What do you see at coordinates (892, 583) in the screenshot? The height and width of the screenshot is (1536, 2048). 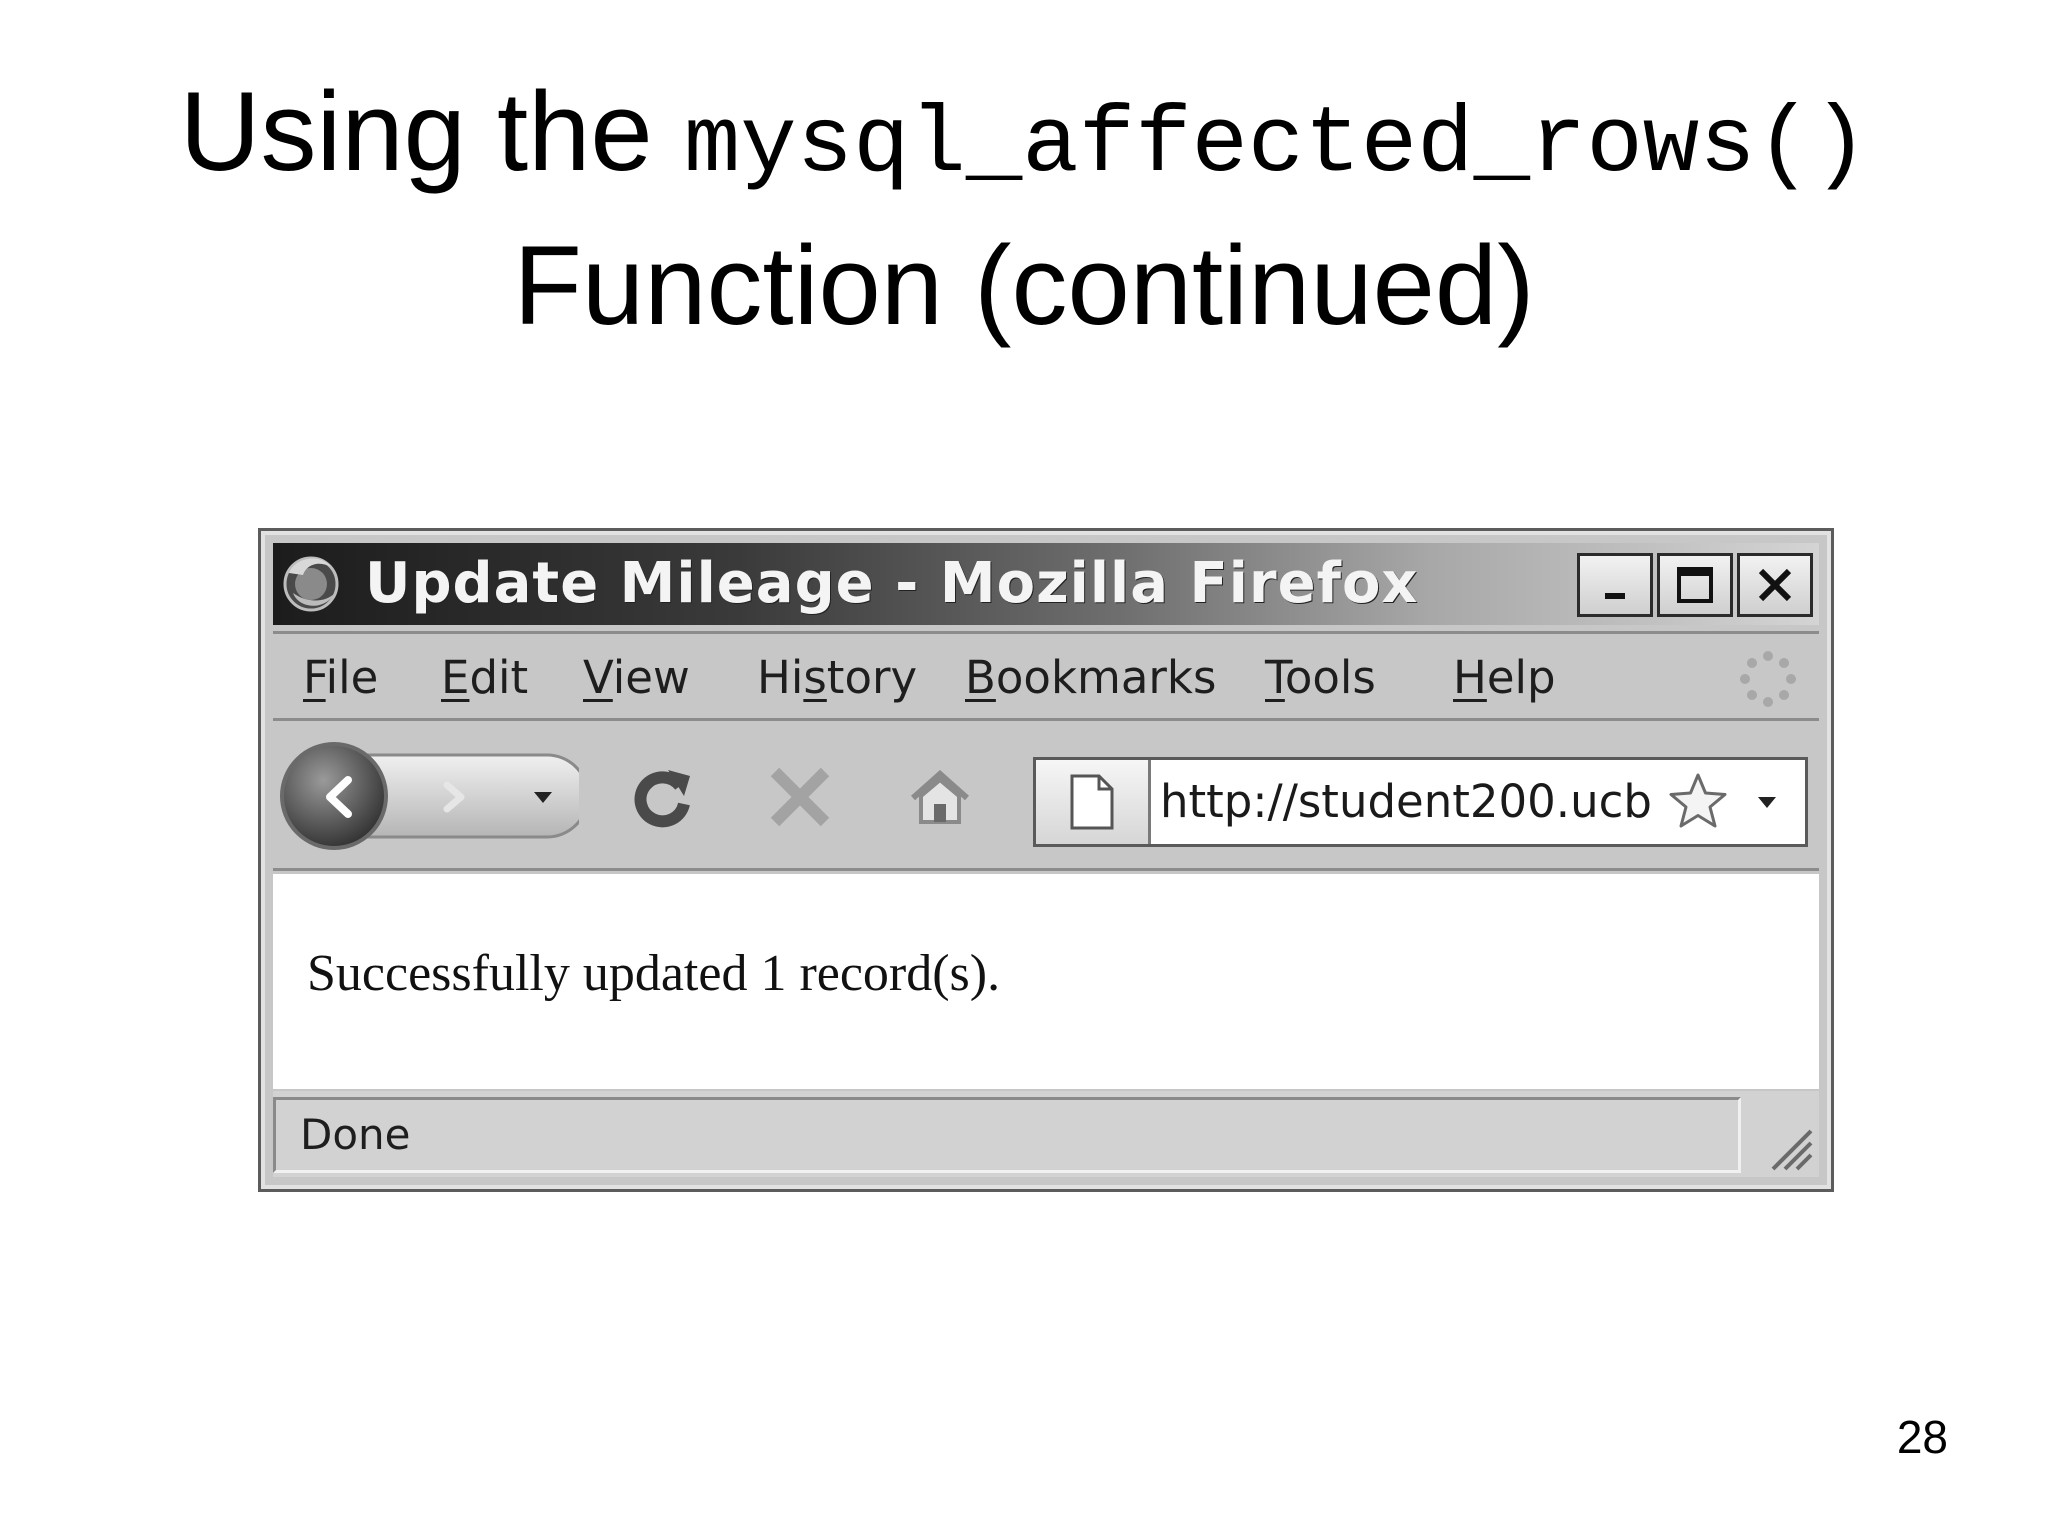 I see `window-title: Update Mileage - Mozilla Firefox` at bounding box center [892, 583].